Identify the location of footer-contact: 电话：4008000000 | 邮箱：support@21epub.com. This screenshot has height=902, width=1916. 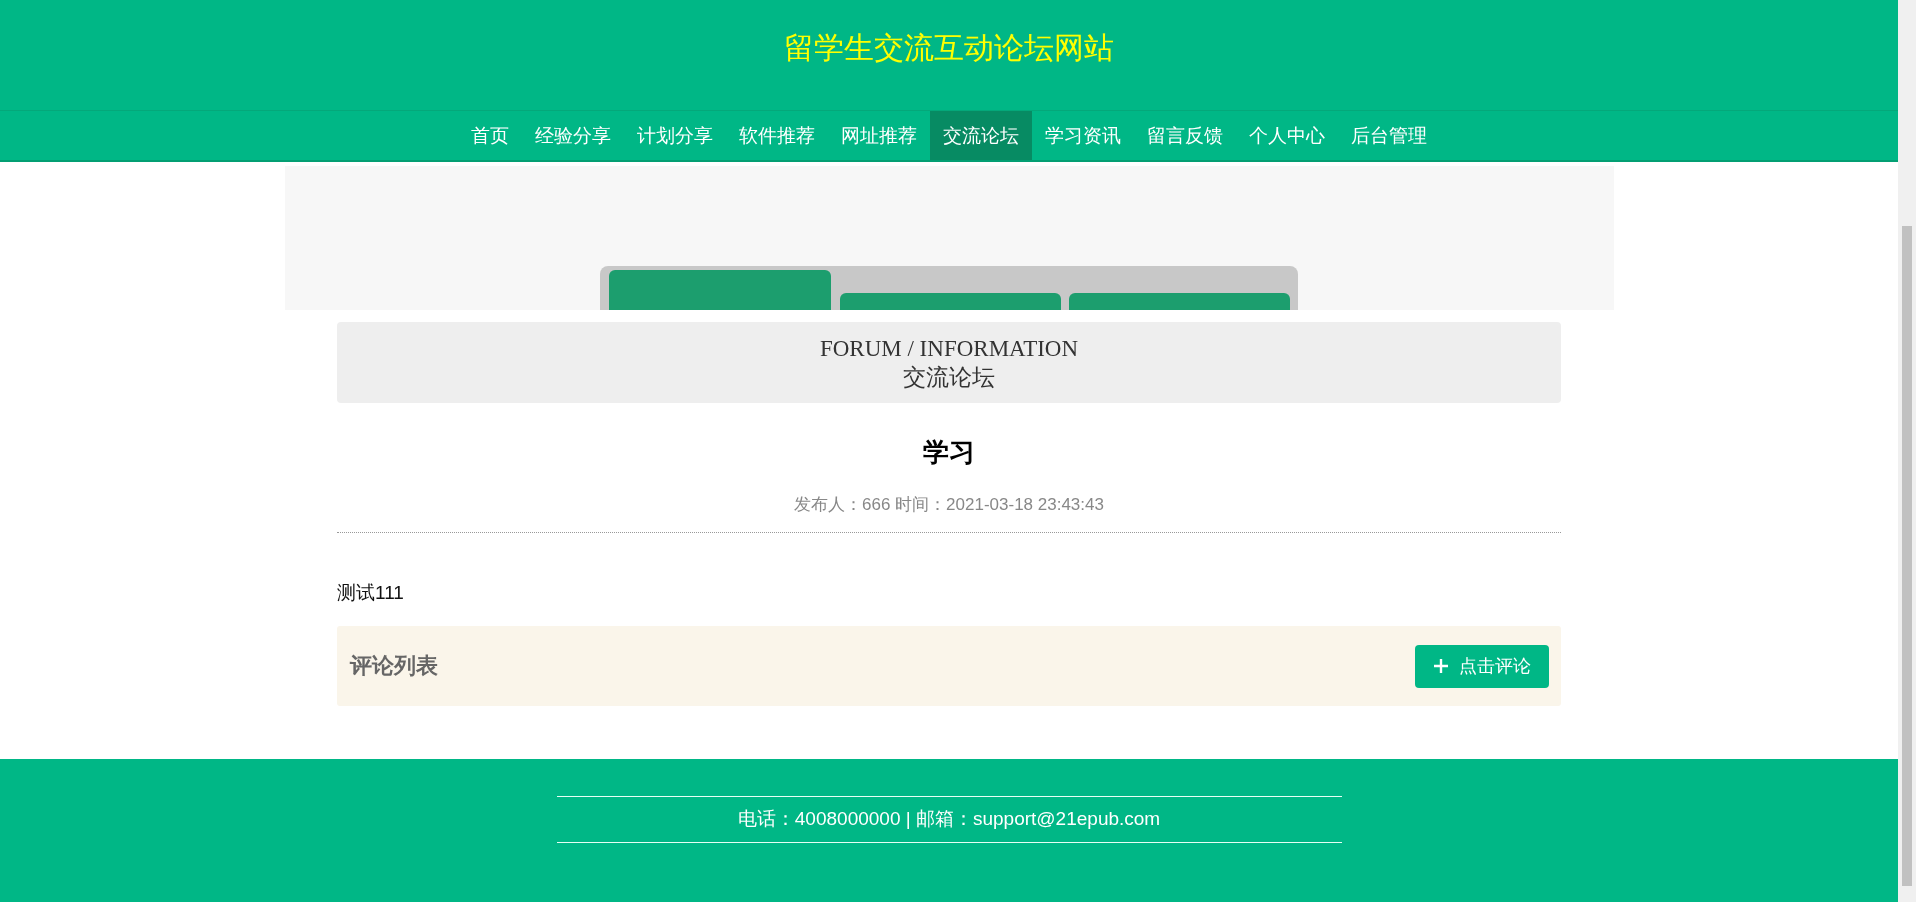
(949, 819).